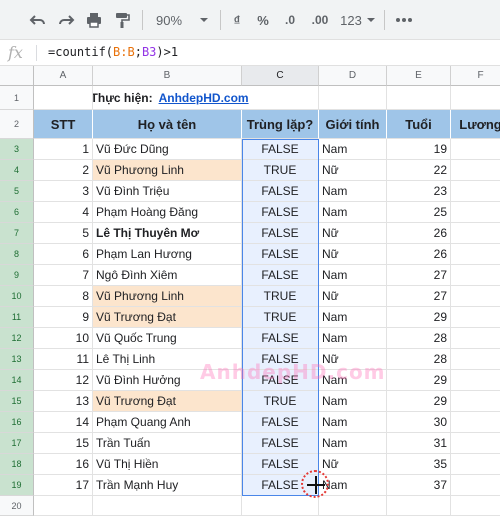 The width and height of the screenshot is (500, 516). I want to click on row-header-4: 4, so click(17, 170).